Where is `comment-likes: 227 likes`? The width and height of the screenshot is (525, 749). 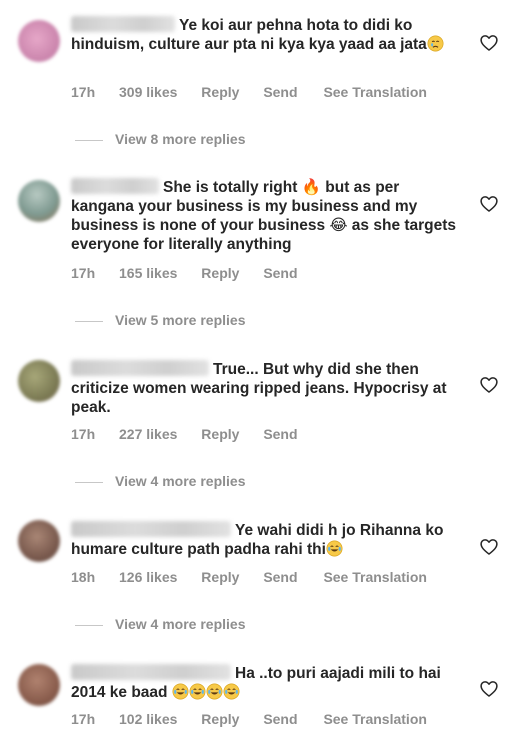
comment-likes: 227 likes is located at coordinates (148, 434).